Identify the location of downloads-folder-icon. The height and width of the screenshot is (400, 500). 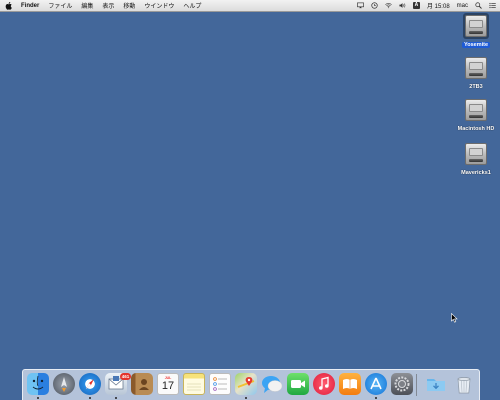
(436, 384).